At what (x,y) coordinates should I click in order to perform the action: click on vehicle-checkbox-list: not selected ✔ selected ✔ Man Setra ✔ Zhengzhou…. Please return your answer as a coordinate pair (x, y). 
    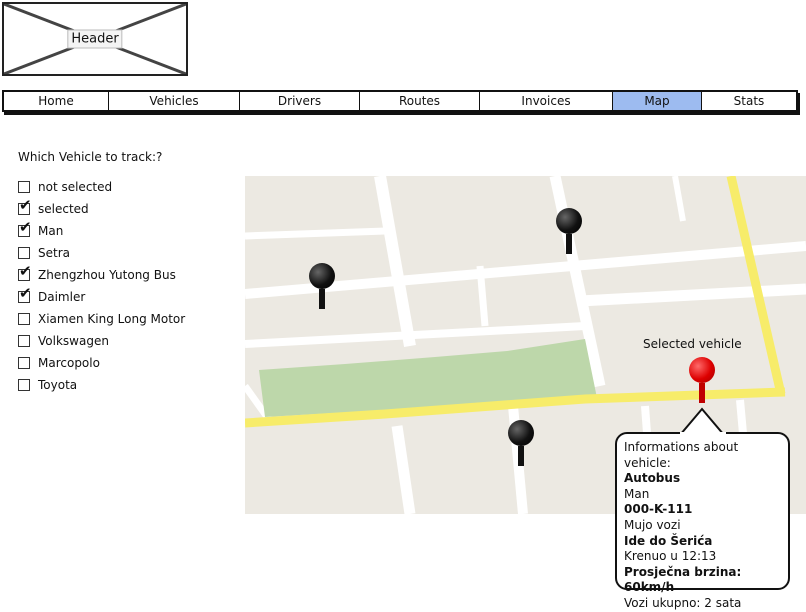
    Looking at the image, I should click on (101, 286).